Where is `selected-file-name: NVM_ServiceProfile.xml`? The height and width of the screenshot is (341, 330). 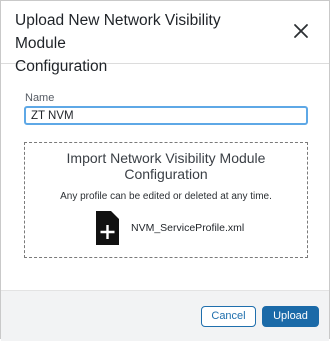 selected-file-name: NVM_ServiceProfile.xml is located at coordinates (188, 228).